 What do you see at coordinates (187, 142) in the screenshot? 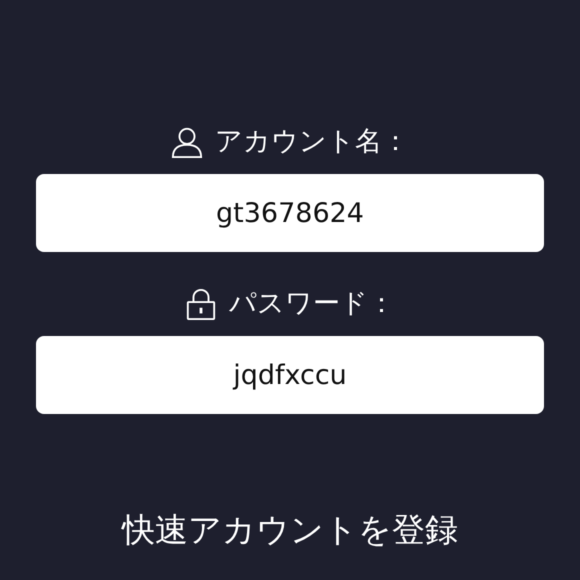
I see `user-icon` at bounding box center [187, 142].